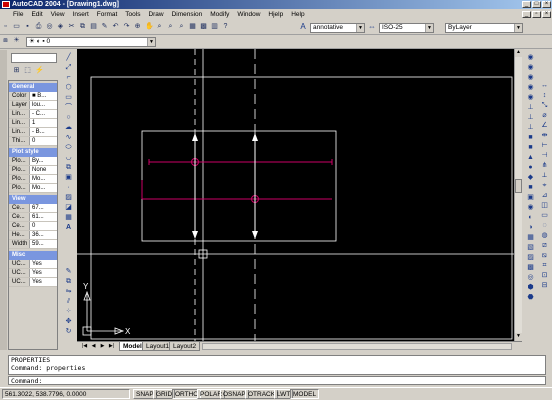 The image size is (552, 400). Describe the element at coordinates (68, 281) in the screenshot. I see `copy-object-icon: ⧉` at that location.